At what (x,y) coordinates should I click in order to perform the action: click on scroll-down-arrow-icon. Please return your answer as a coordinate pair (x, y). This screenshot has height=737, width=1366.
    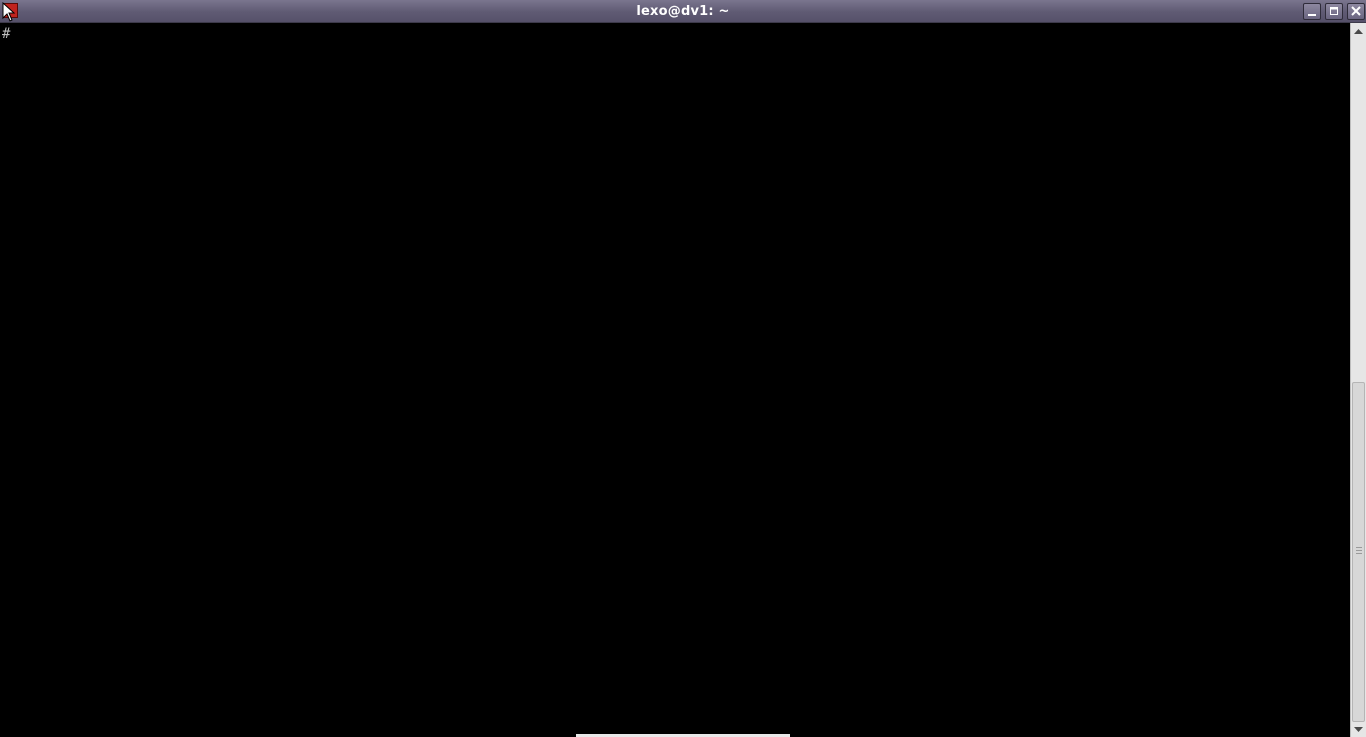
    Looking at the image, I should click on (1358, 729).